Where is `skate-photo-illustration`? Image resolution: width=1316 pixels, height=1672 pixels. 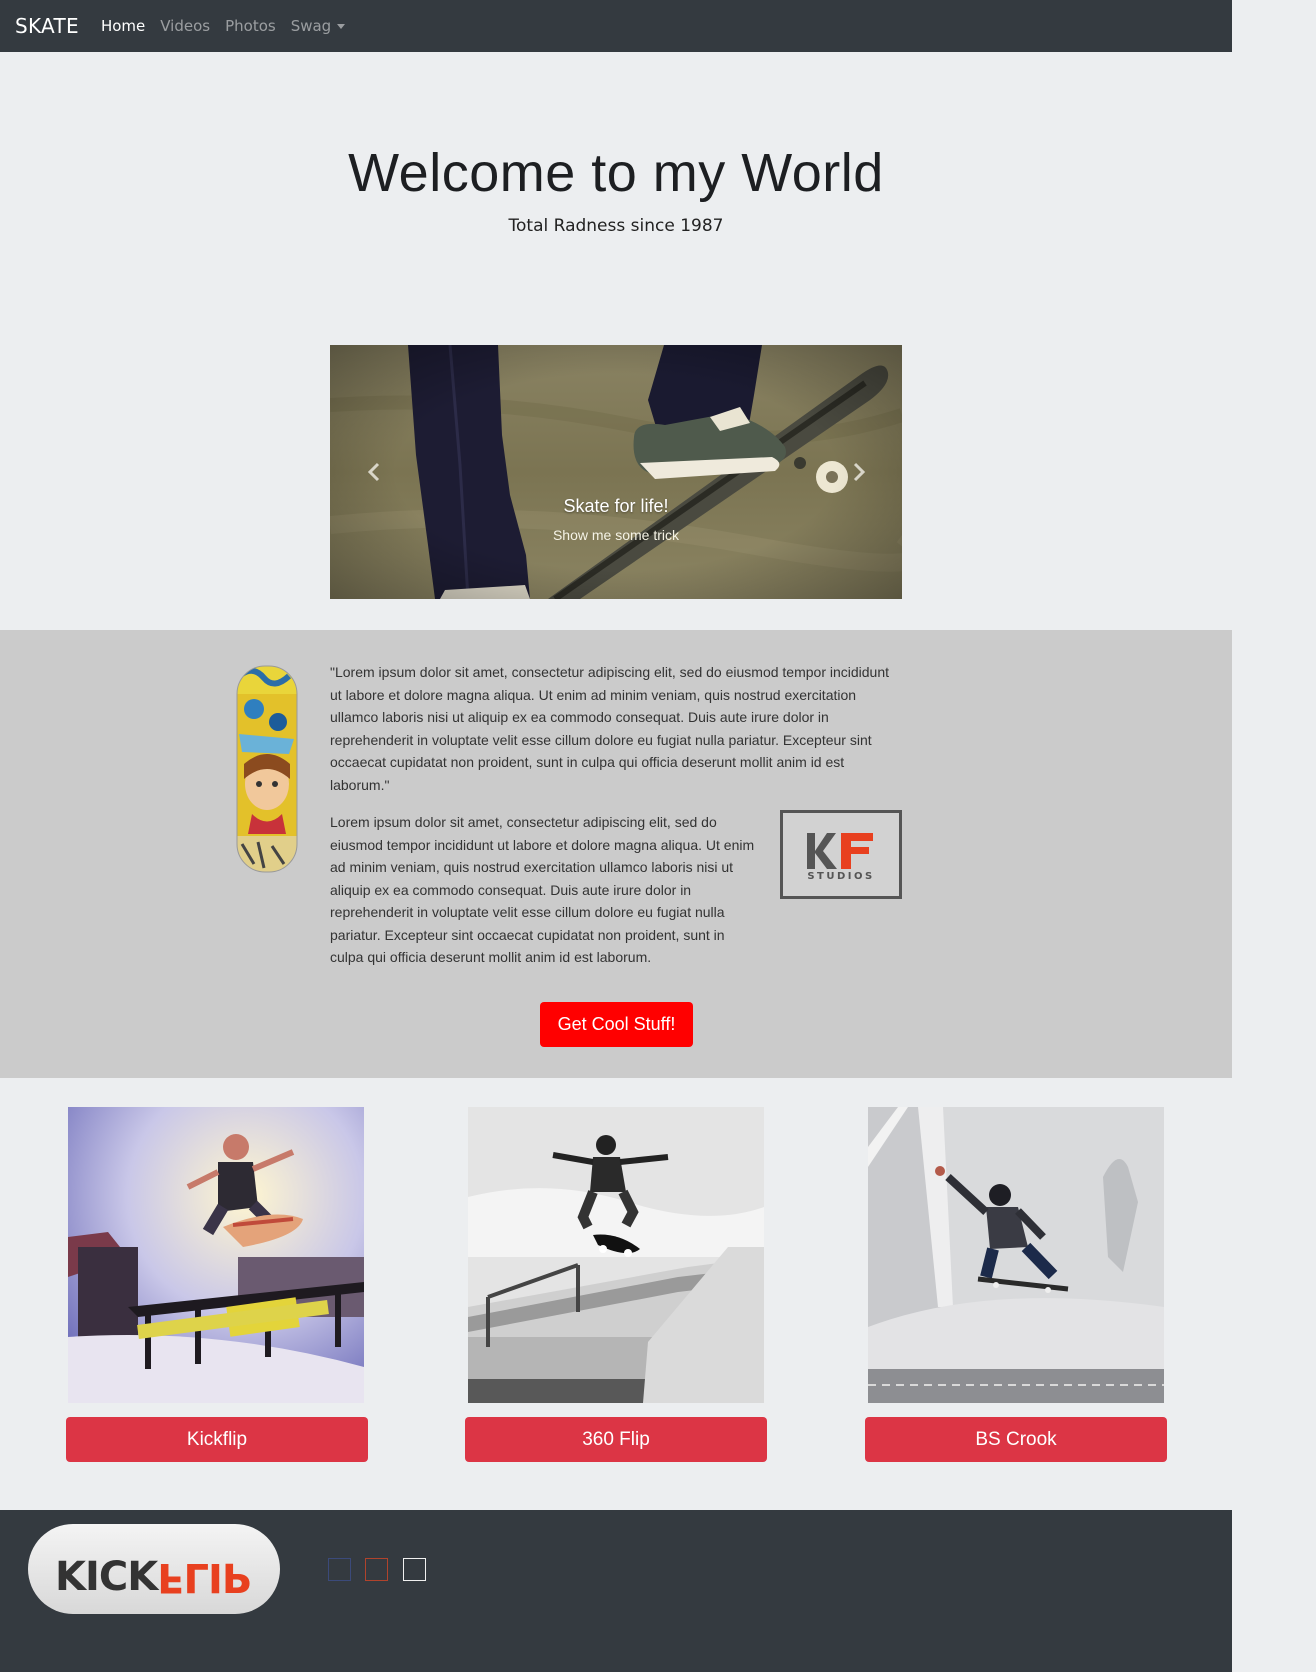
skate-photo-illustration is located at coordinates (616, 472).